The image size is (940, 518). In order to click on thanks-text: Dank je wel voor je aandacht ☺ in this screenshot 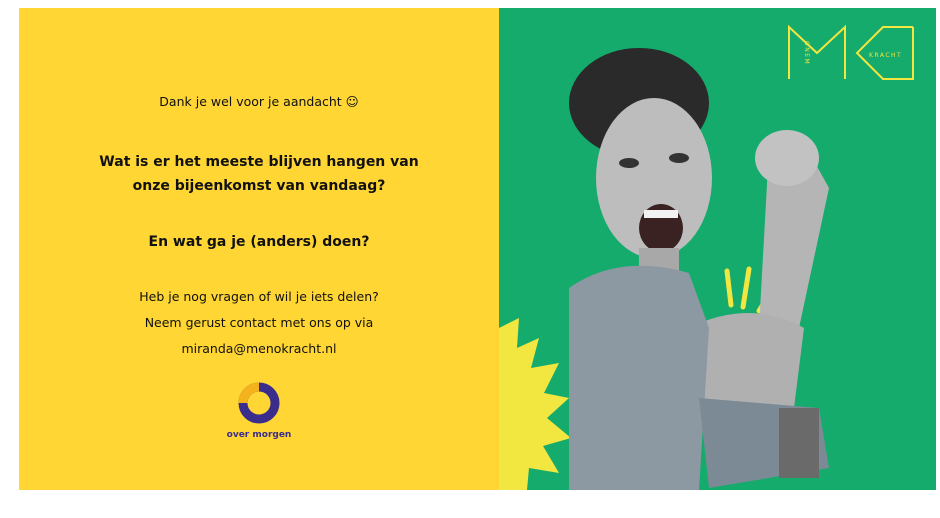, I will do `click(259, 101)`.